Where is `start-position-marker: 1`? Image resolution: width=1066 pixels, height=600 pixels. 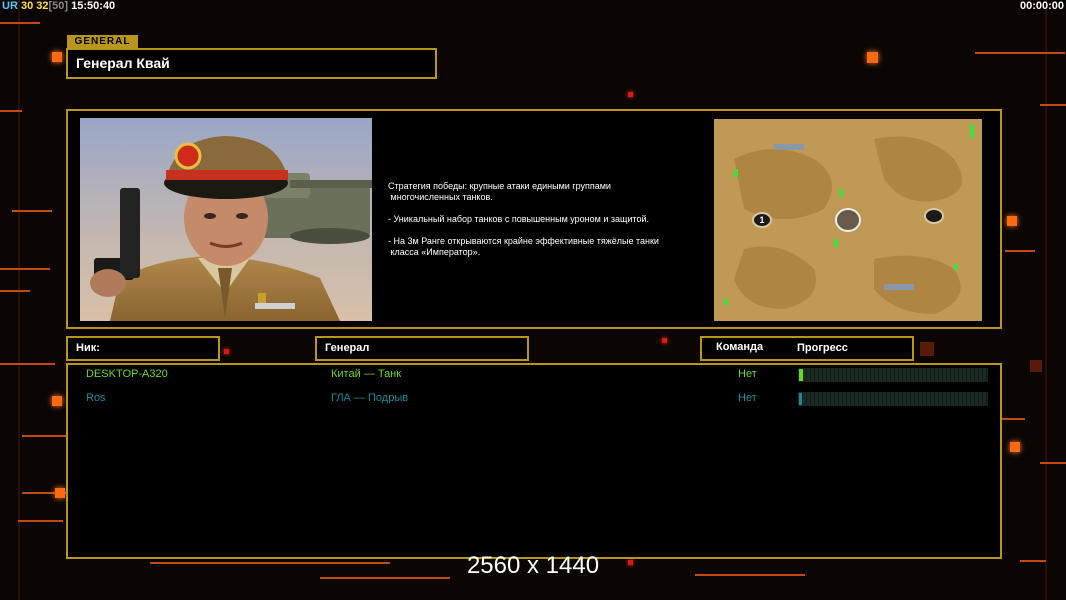
start-position-marker: 1 is located at coordinates (762, 220).